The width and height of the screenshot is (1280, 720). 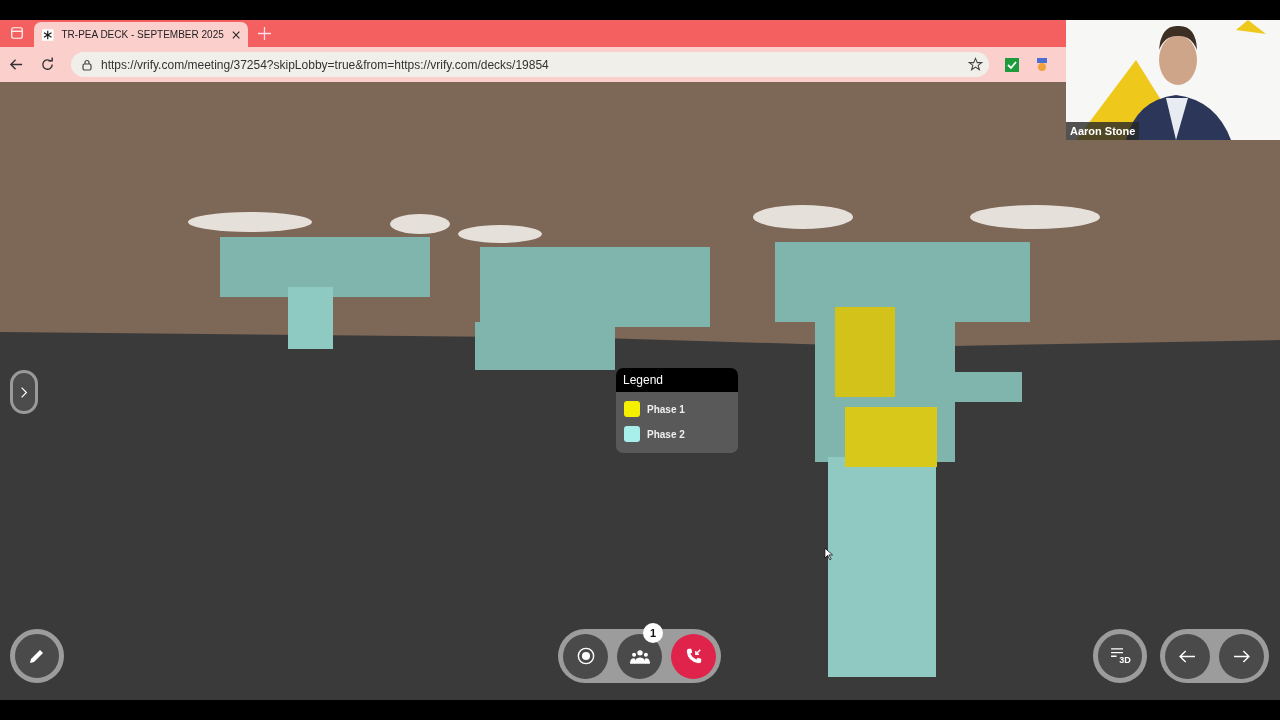 I want to click on list-icon, so click(x=1117, y=653).